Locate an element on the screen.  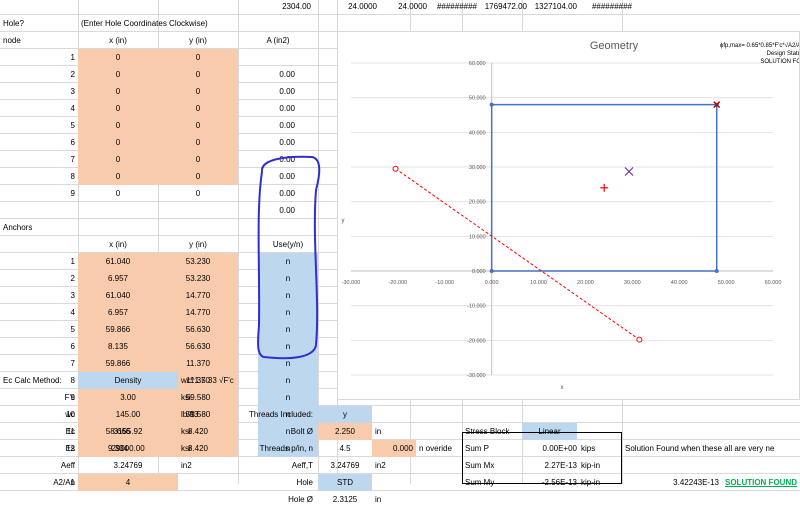
top-value-cell: ######### is located at coordinates (605, 7).